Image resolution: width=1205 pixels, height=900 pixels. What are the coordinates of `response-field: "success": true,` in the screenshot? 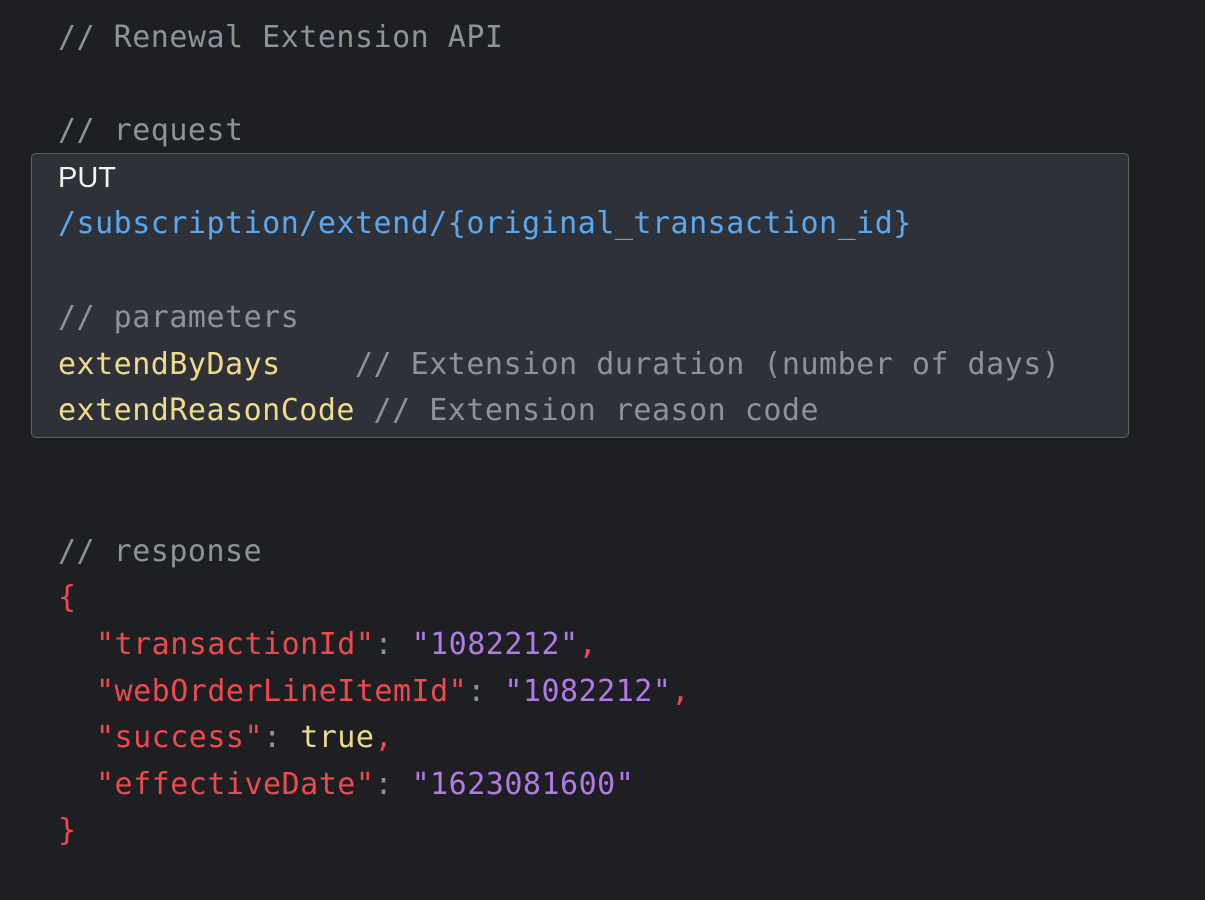 It's located at (244, 738).